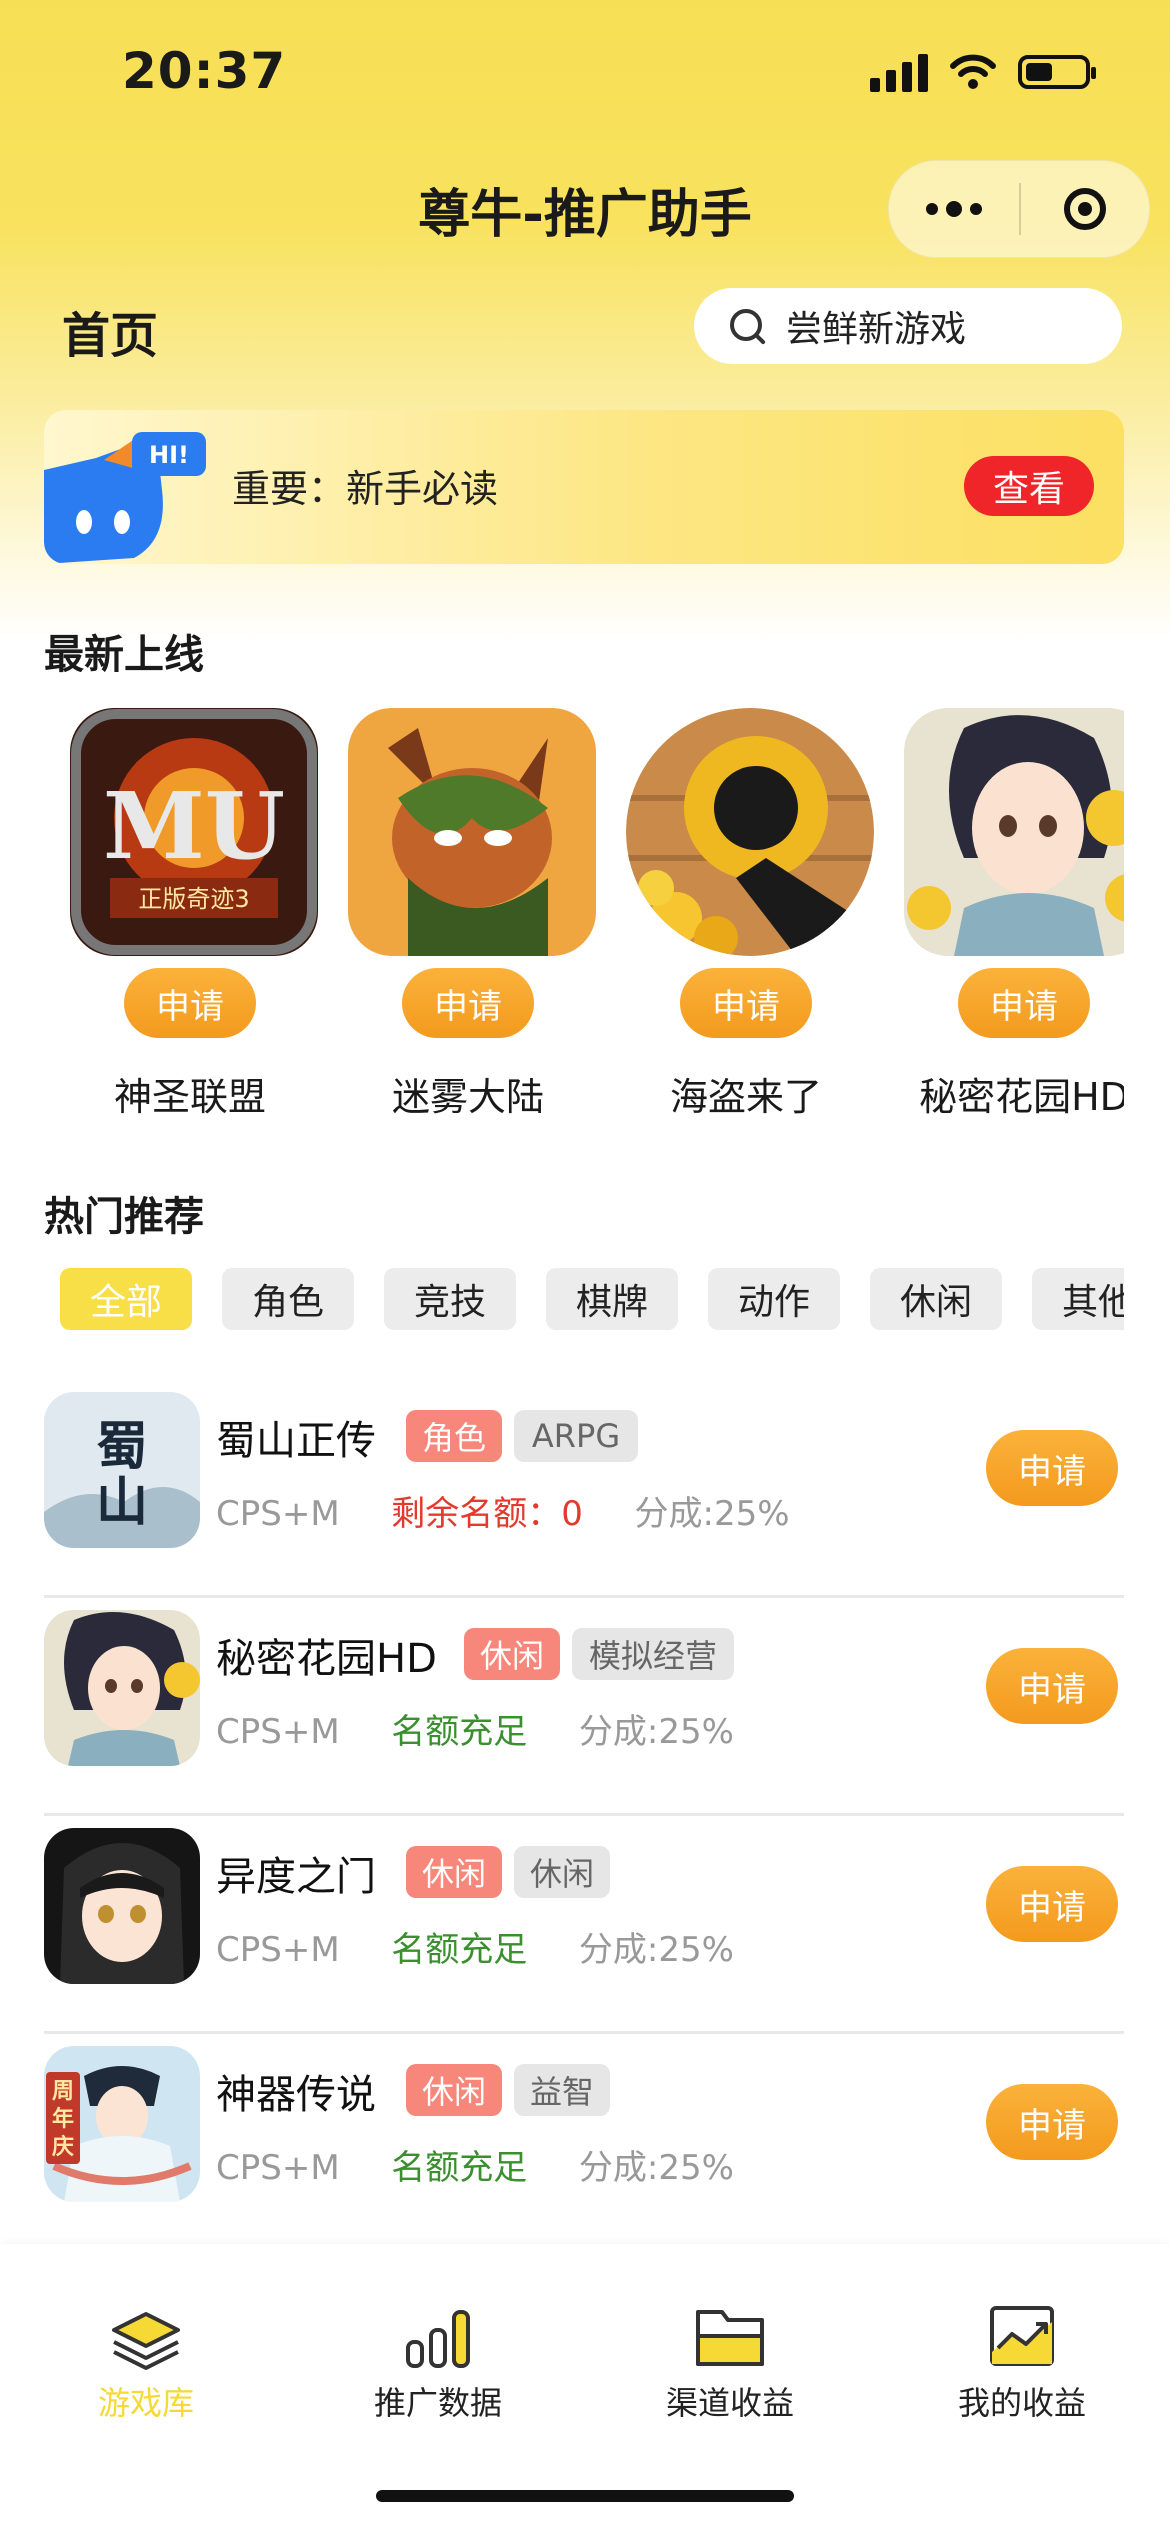 Image resolution: width=1170 pixels, height=2532 pixels. Describe the element at coordinates (562, 2090) in the screenshot. I see `subgenre-tag: 益智` at that location.